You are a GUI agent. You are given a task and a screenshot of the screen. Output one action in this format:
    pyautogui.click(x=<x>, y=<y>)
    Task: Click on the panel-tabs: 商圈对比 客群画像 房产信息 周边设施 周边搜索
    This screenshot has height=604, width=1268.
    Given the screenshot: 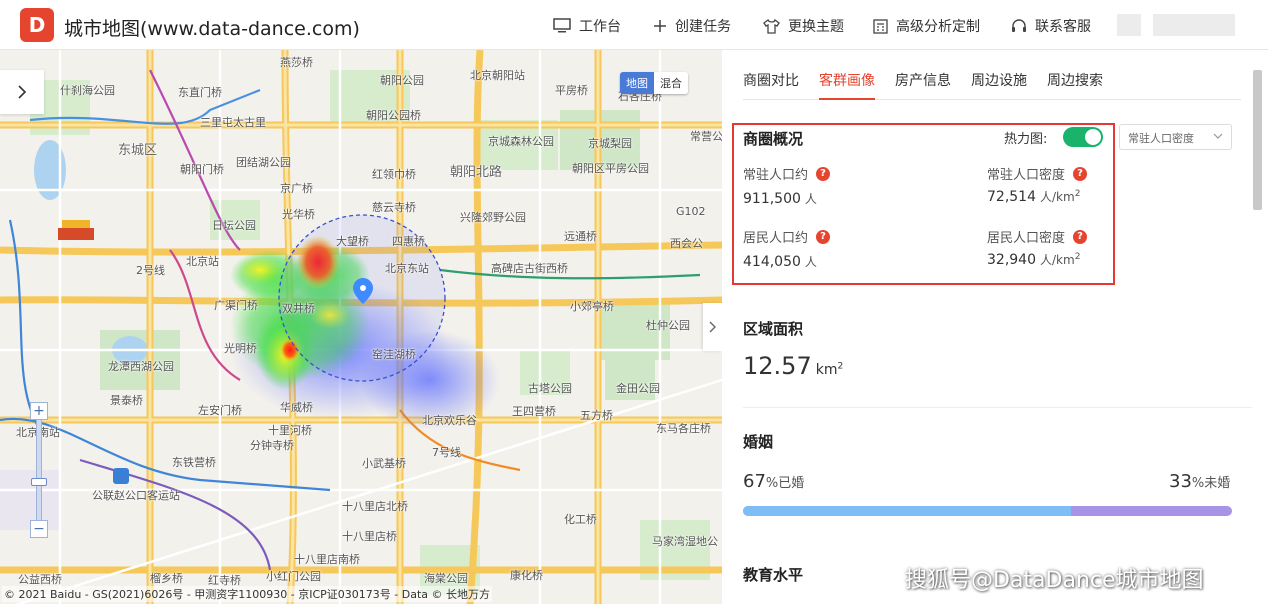 What is the action you would take?
    pyautogui.click(x=992, y=85)
    